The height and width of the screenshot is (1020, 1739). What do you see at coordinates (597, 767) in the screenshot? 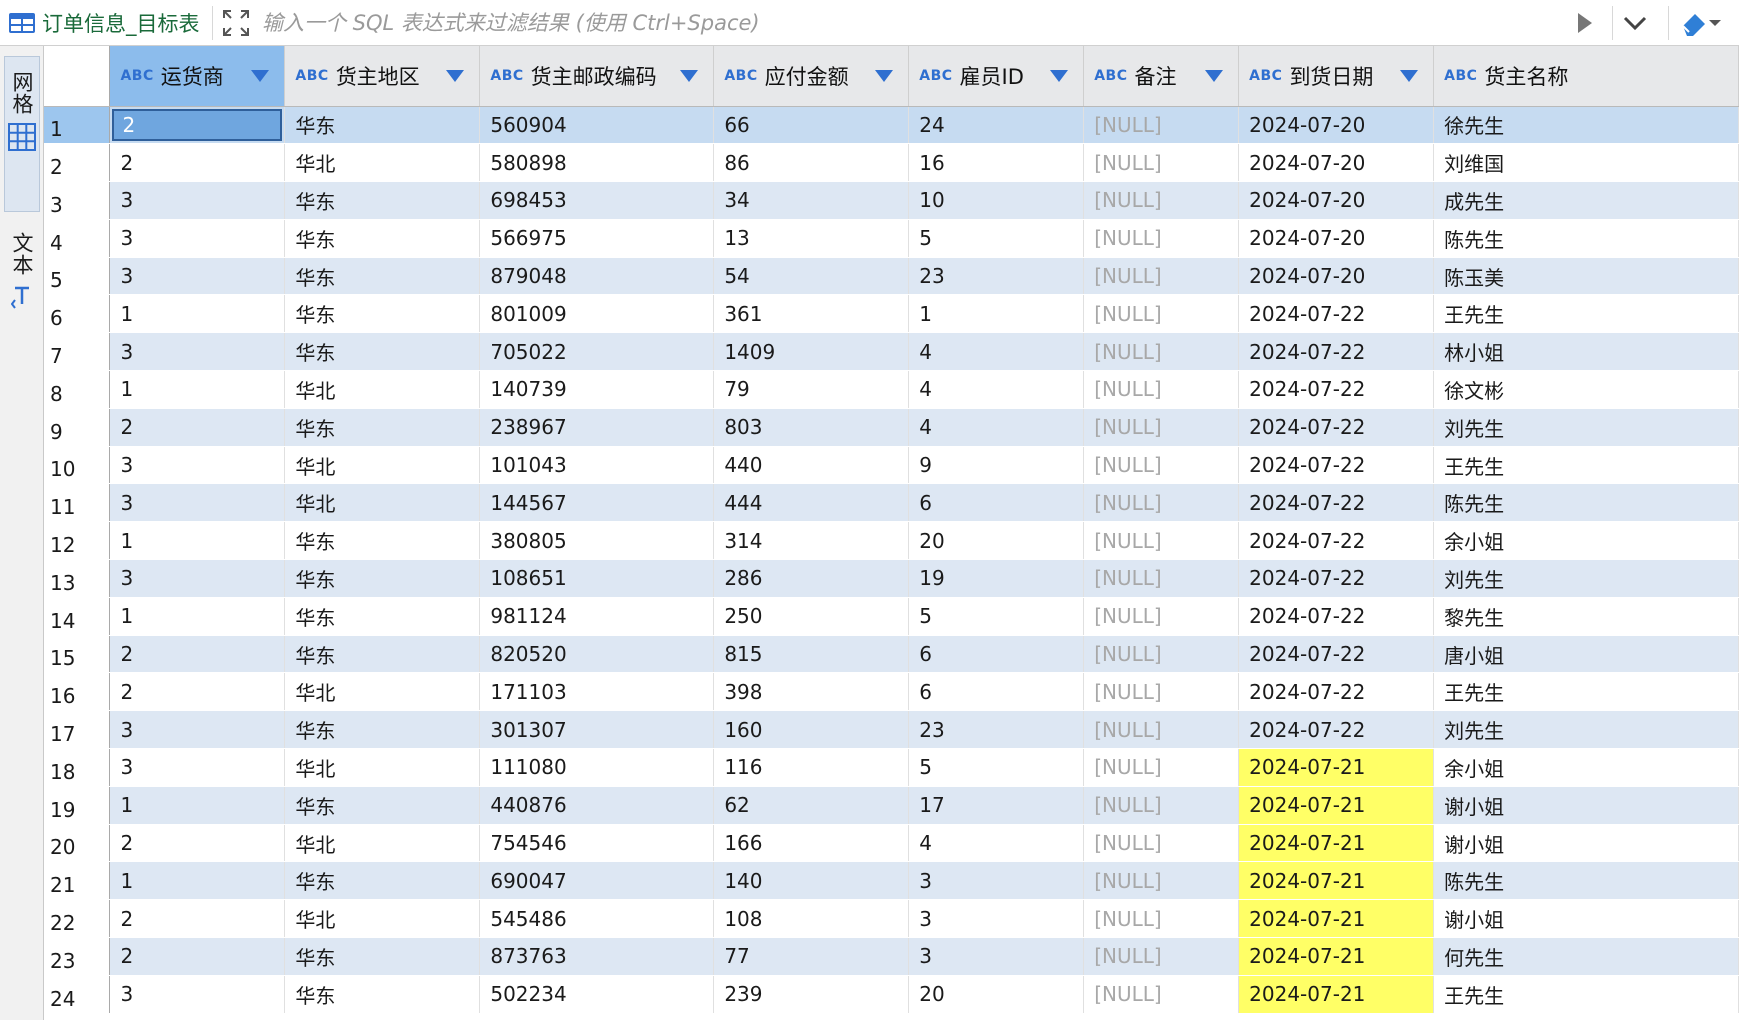
I see `table-cell: 111080` at bounding box center [597, 767].